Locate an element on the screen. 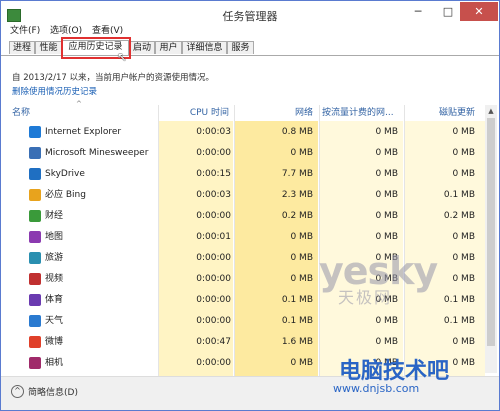 The height and width of the screenshot is (411, 500). table-row: Internet Explorer 0:00:03 0.8 MB 0 MB 0 MB is located at coordinates (243, 132).